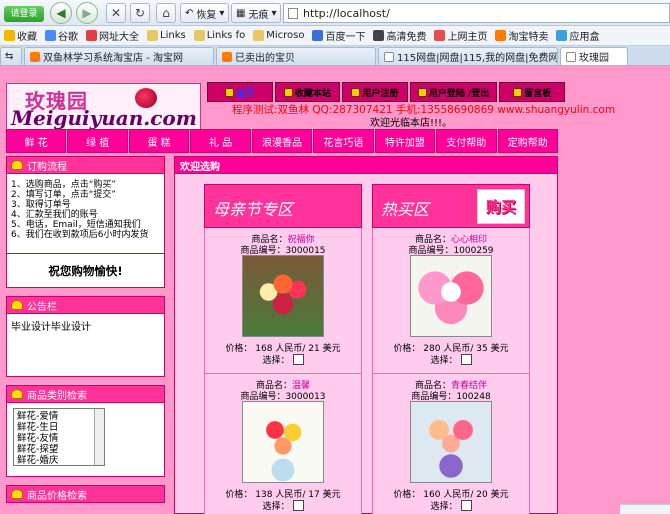 The width and height of the screenshot is (670, 514). Describe the element at coordinates (116, 13) in the screenshot. I see `stop-button: ✕` at that location.